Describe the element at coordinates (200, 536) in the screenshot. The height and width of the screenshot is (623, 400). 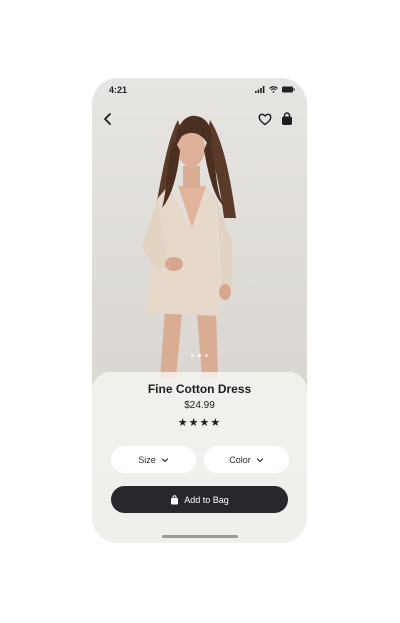
I see `home-indicator` at that location.